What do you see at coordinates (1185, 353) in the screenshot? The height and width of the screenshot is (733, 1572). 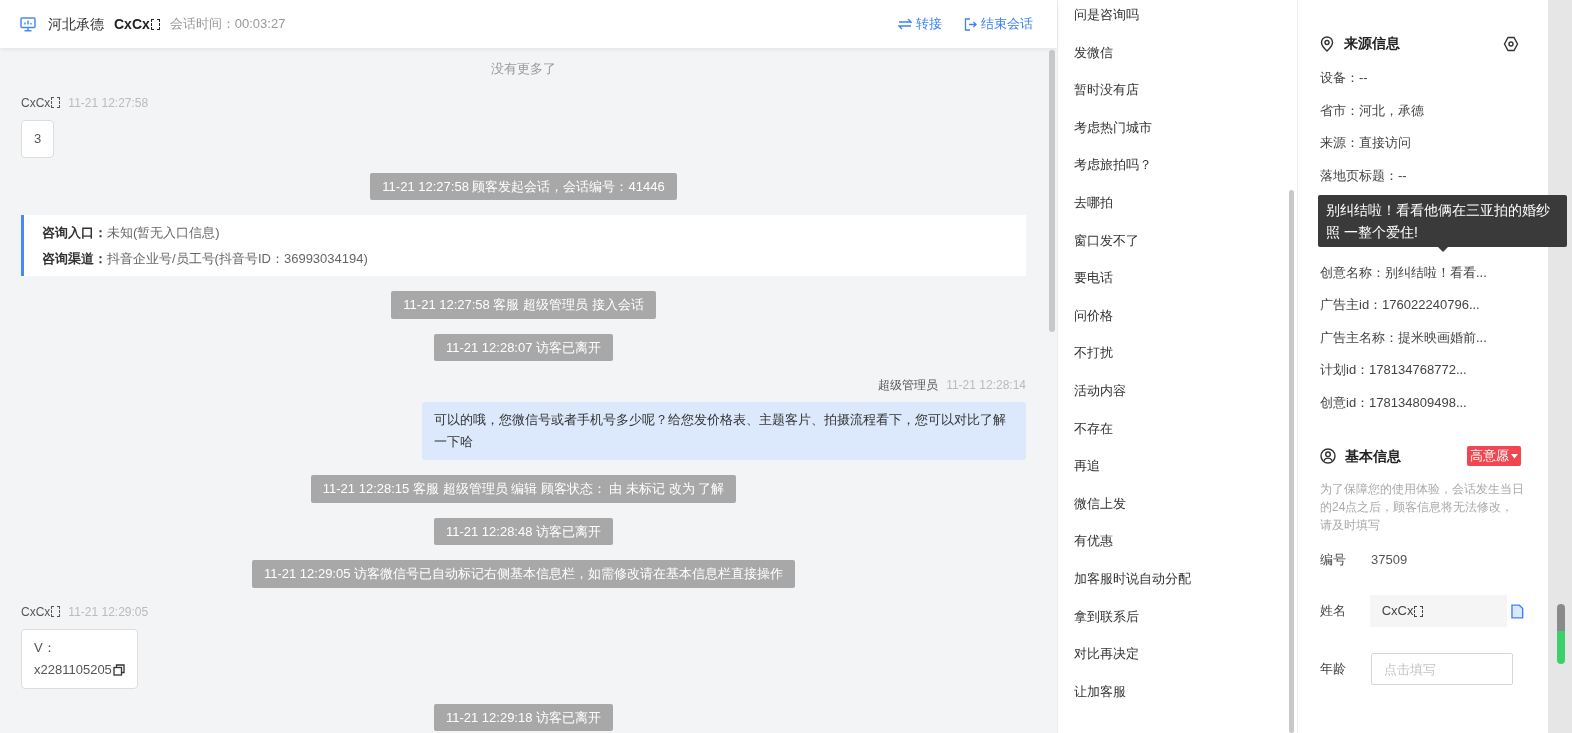 I see `quick-reply-item: 不打扰` at bounding box center [1185, 353].